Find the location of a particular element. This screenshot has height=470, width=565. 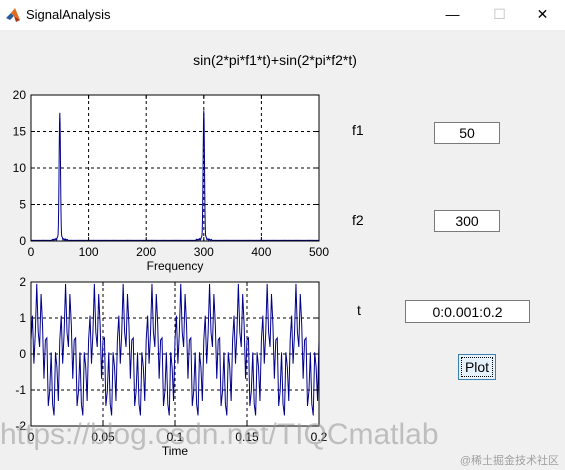

freq-xtick-label: 300 is located at coordinates (204, 252).